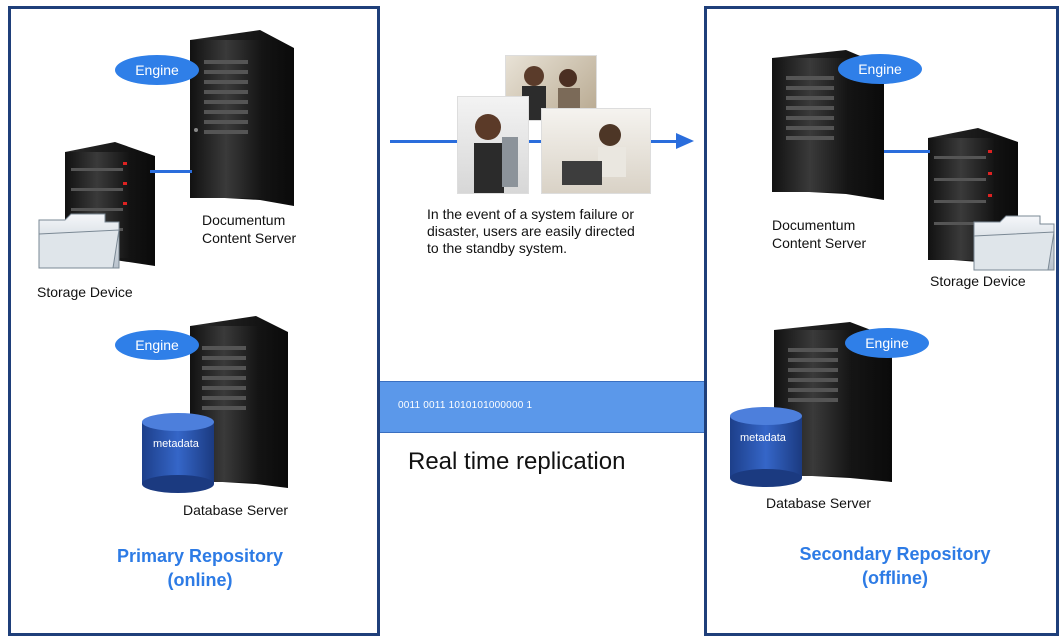  Describe the element at coordinates (465, 405) in the screenshot. I see `binary-stream-text: 0011 0011 1010101000000 1` at that location.